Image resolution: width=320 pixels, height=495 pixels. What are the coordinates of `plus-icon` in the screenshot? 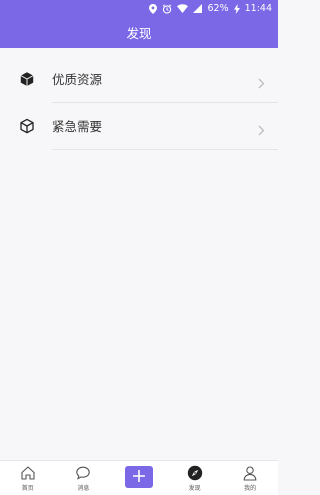 It's located at (139, 477).